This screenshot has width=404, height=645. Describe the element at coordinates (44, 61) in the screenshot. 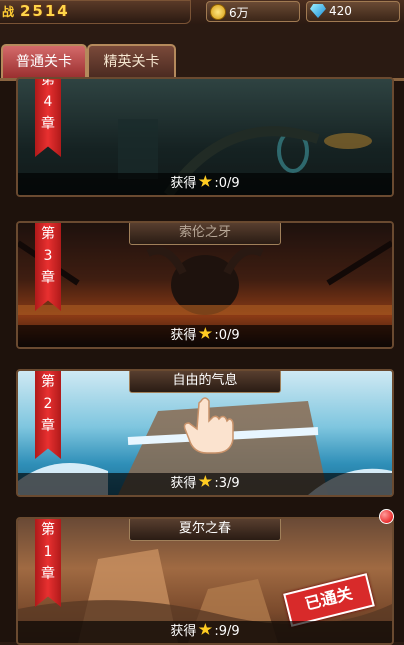

I see `tab-normal-stages: 普通关卡` at that location.